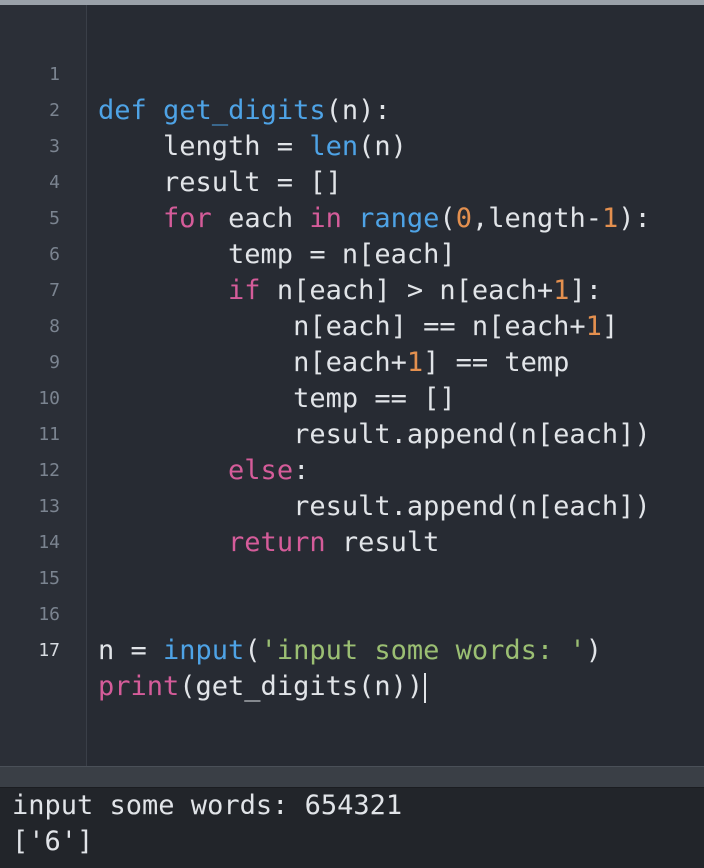  Describe the element at coordinates (301, 686) in the screenshot. I see `code-token: (get_digits(n))` at that location.